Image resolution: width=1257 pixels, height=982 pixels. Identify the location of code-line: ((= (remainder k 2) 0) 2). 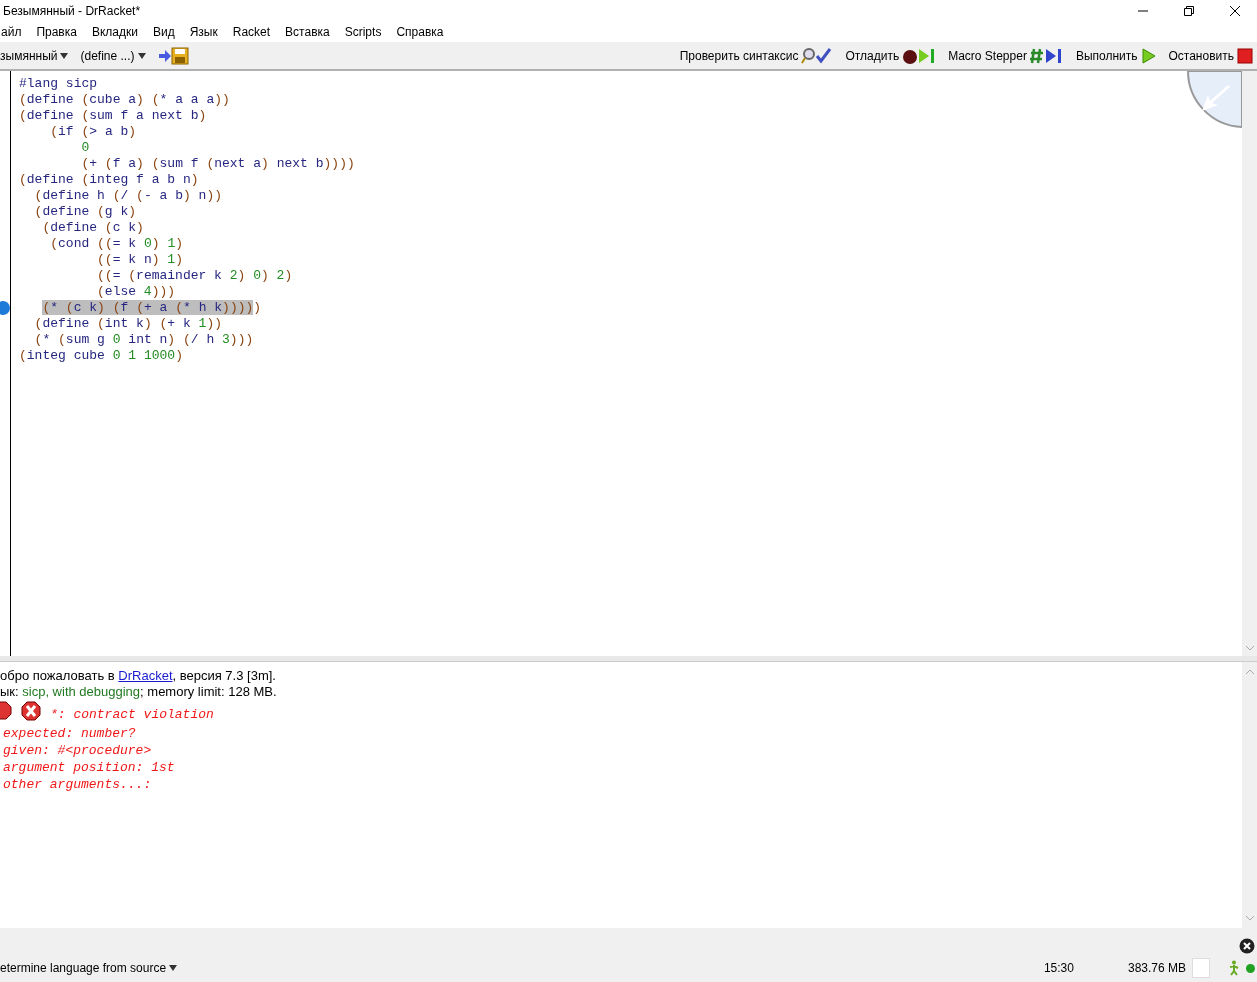
(195, 276).